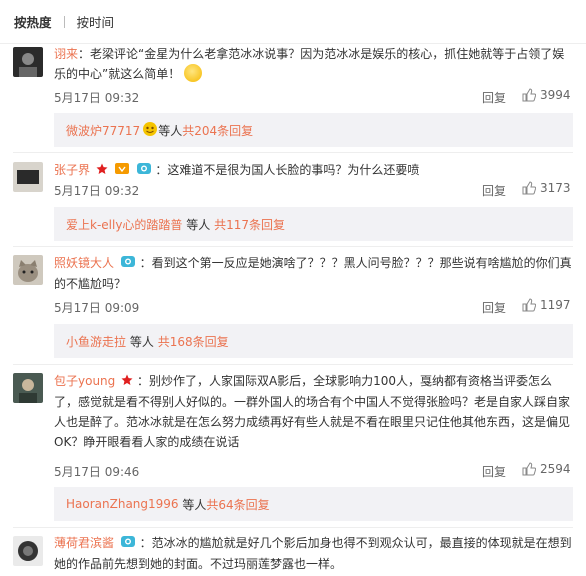 This screenshot has width=586, height=576. I want to click on reply-summary: 小鱼游走拉 等人 共168条回复, so click(313, 341).